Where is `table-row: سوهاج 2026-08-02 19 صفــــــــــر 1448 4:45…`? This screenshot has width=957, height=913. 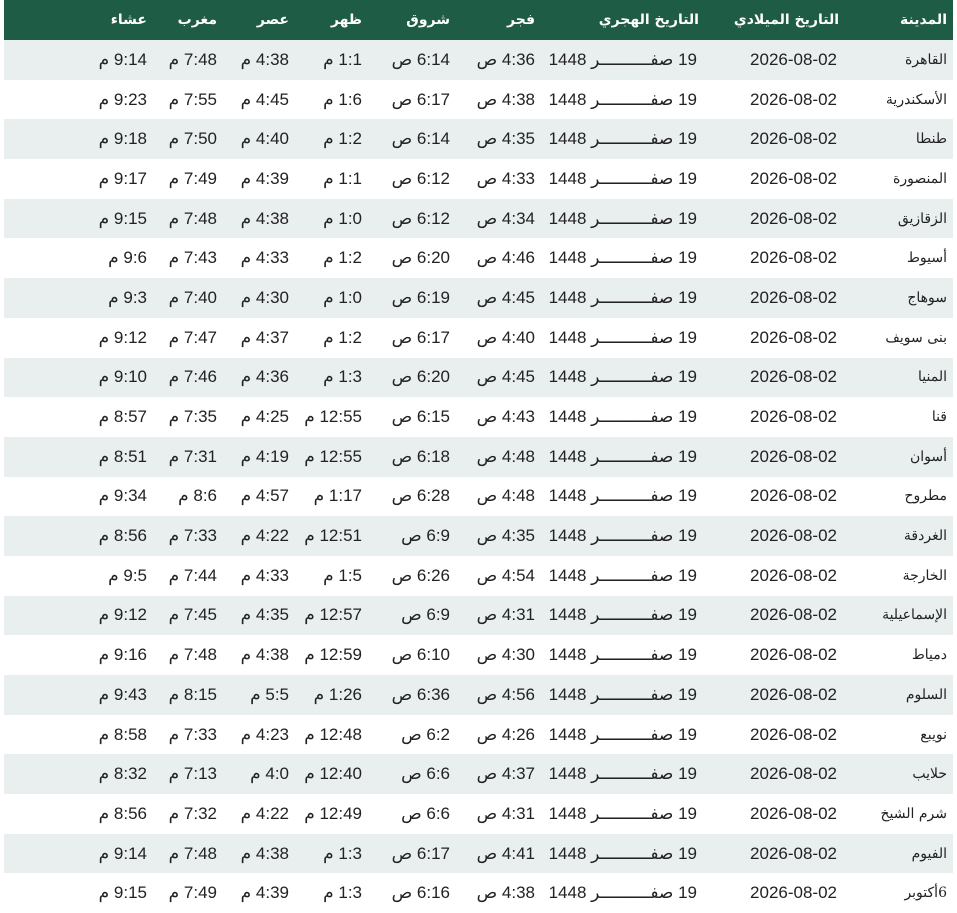 table-row: سوهاج 2026-08-02 19 صفــــــــــر 1448 4:45… is located at coordinates (478, 298).